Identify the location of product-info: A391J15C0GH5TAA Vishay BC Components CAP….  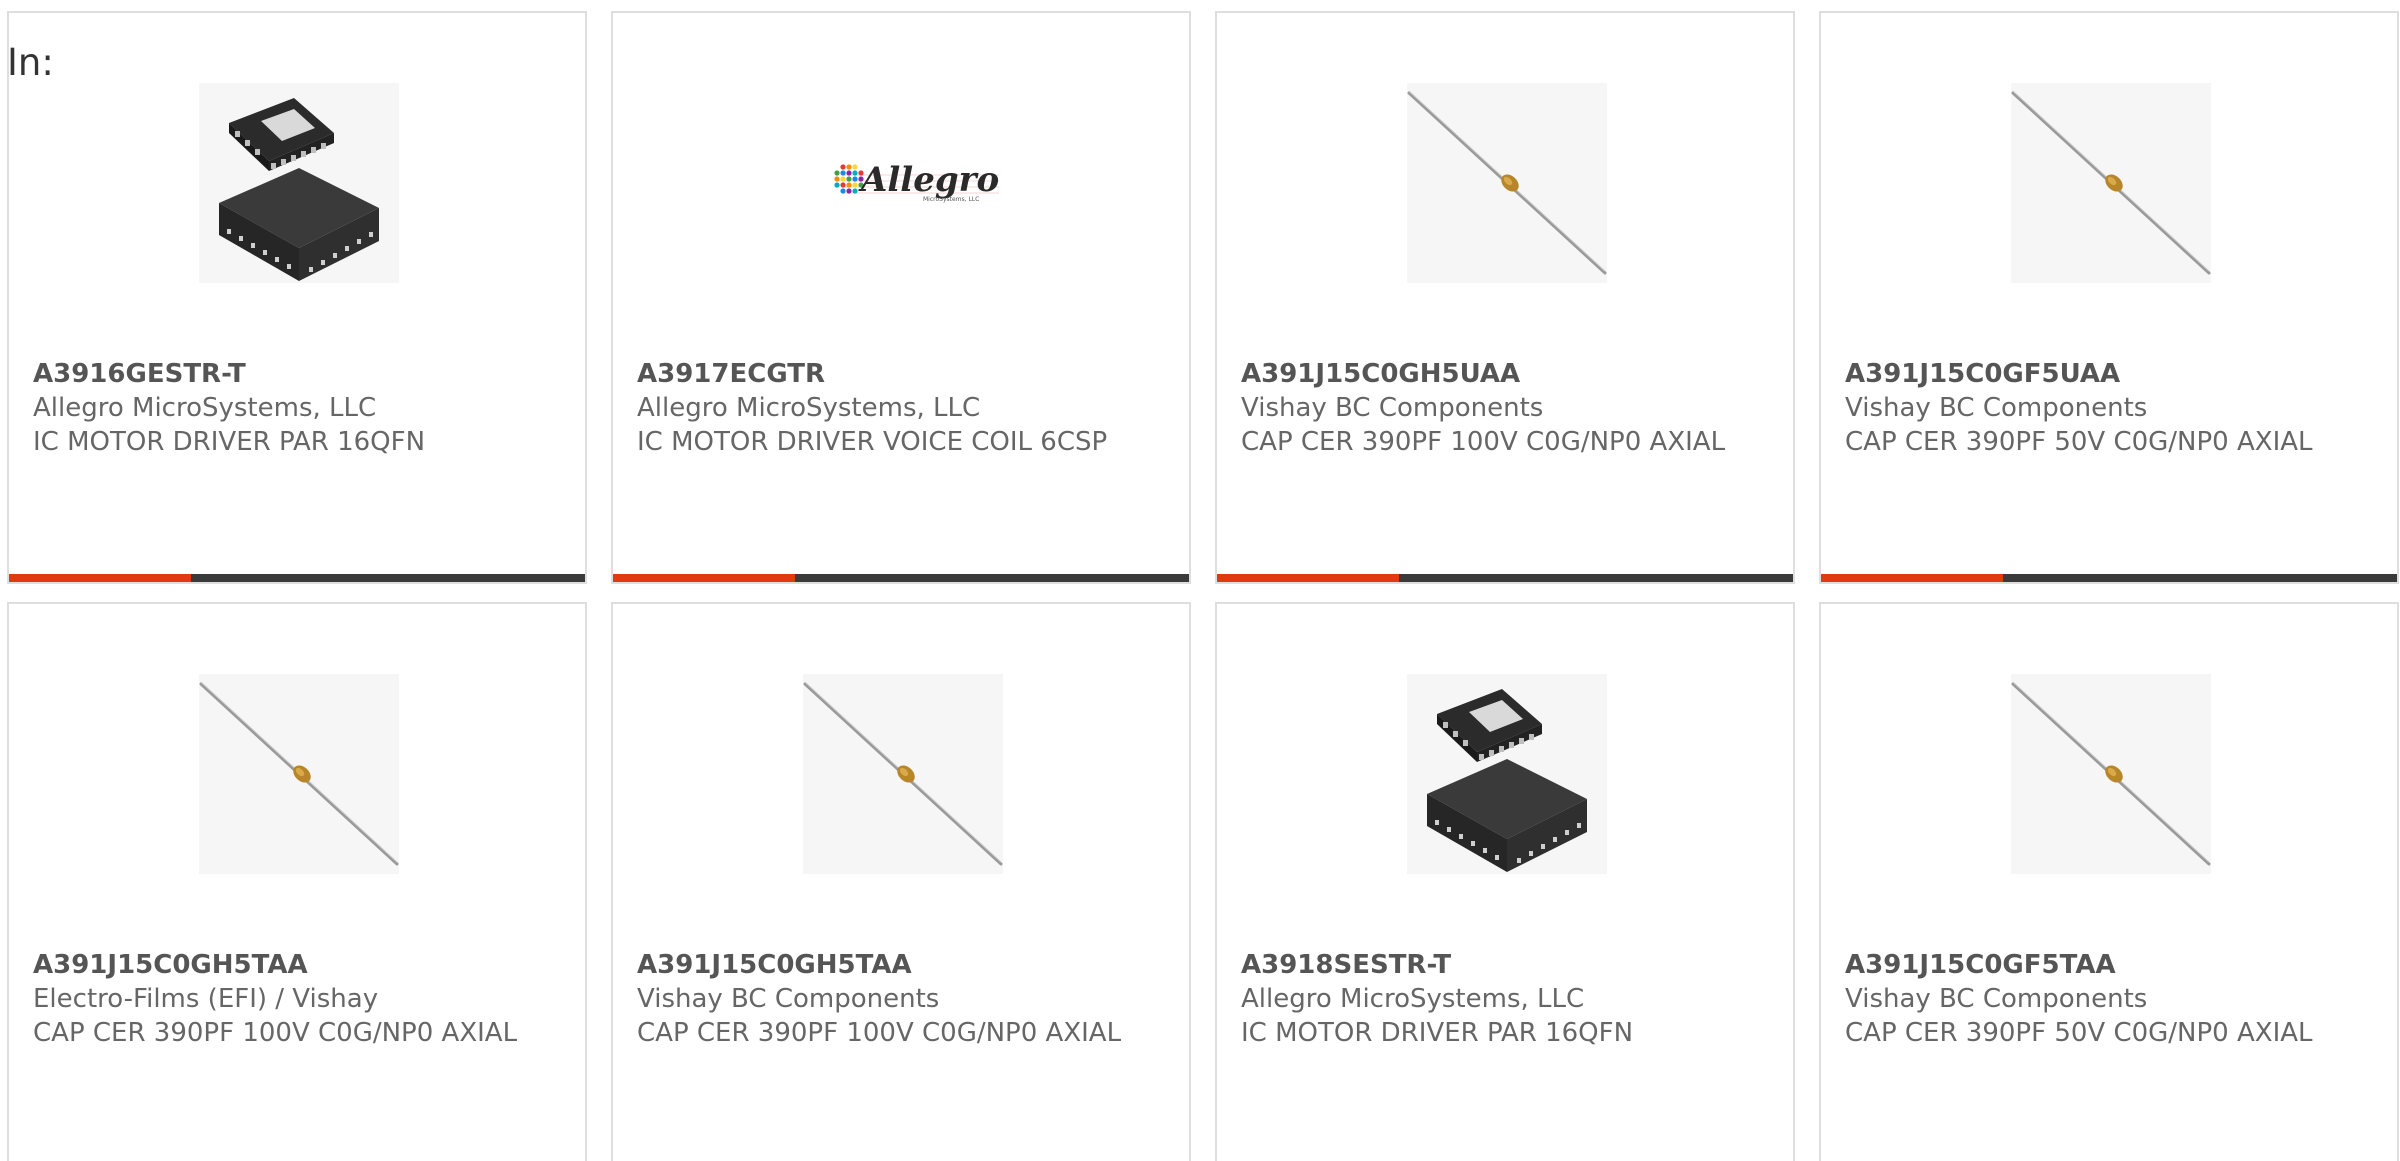
(902, 999).